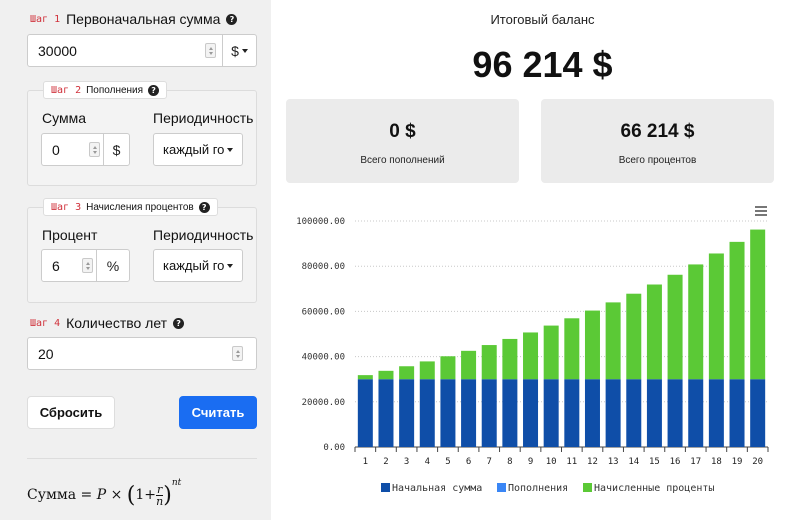  Describe the element at coordinates (323, 358) in the screenshot. I see `y-tick-label: 40000.00` at that location.